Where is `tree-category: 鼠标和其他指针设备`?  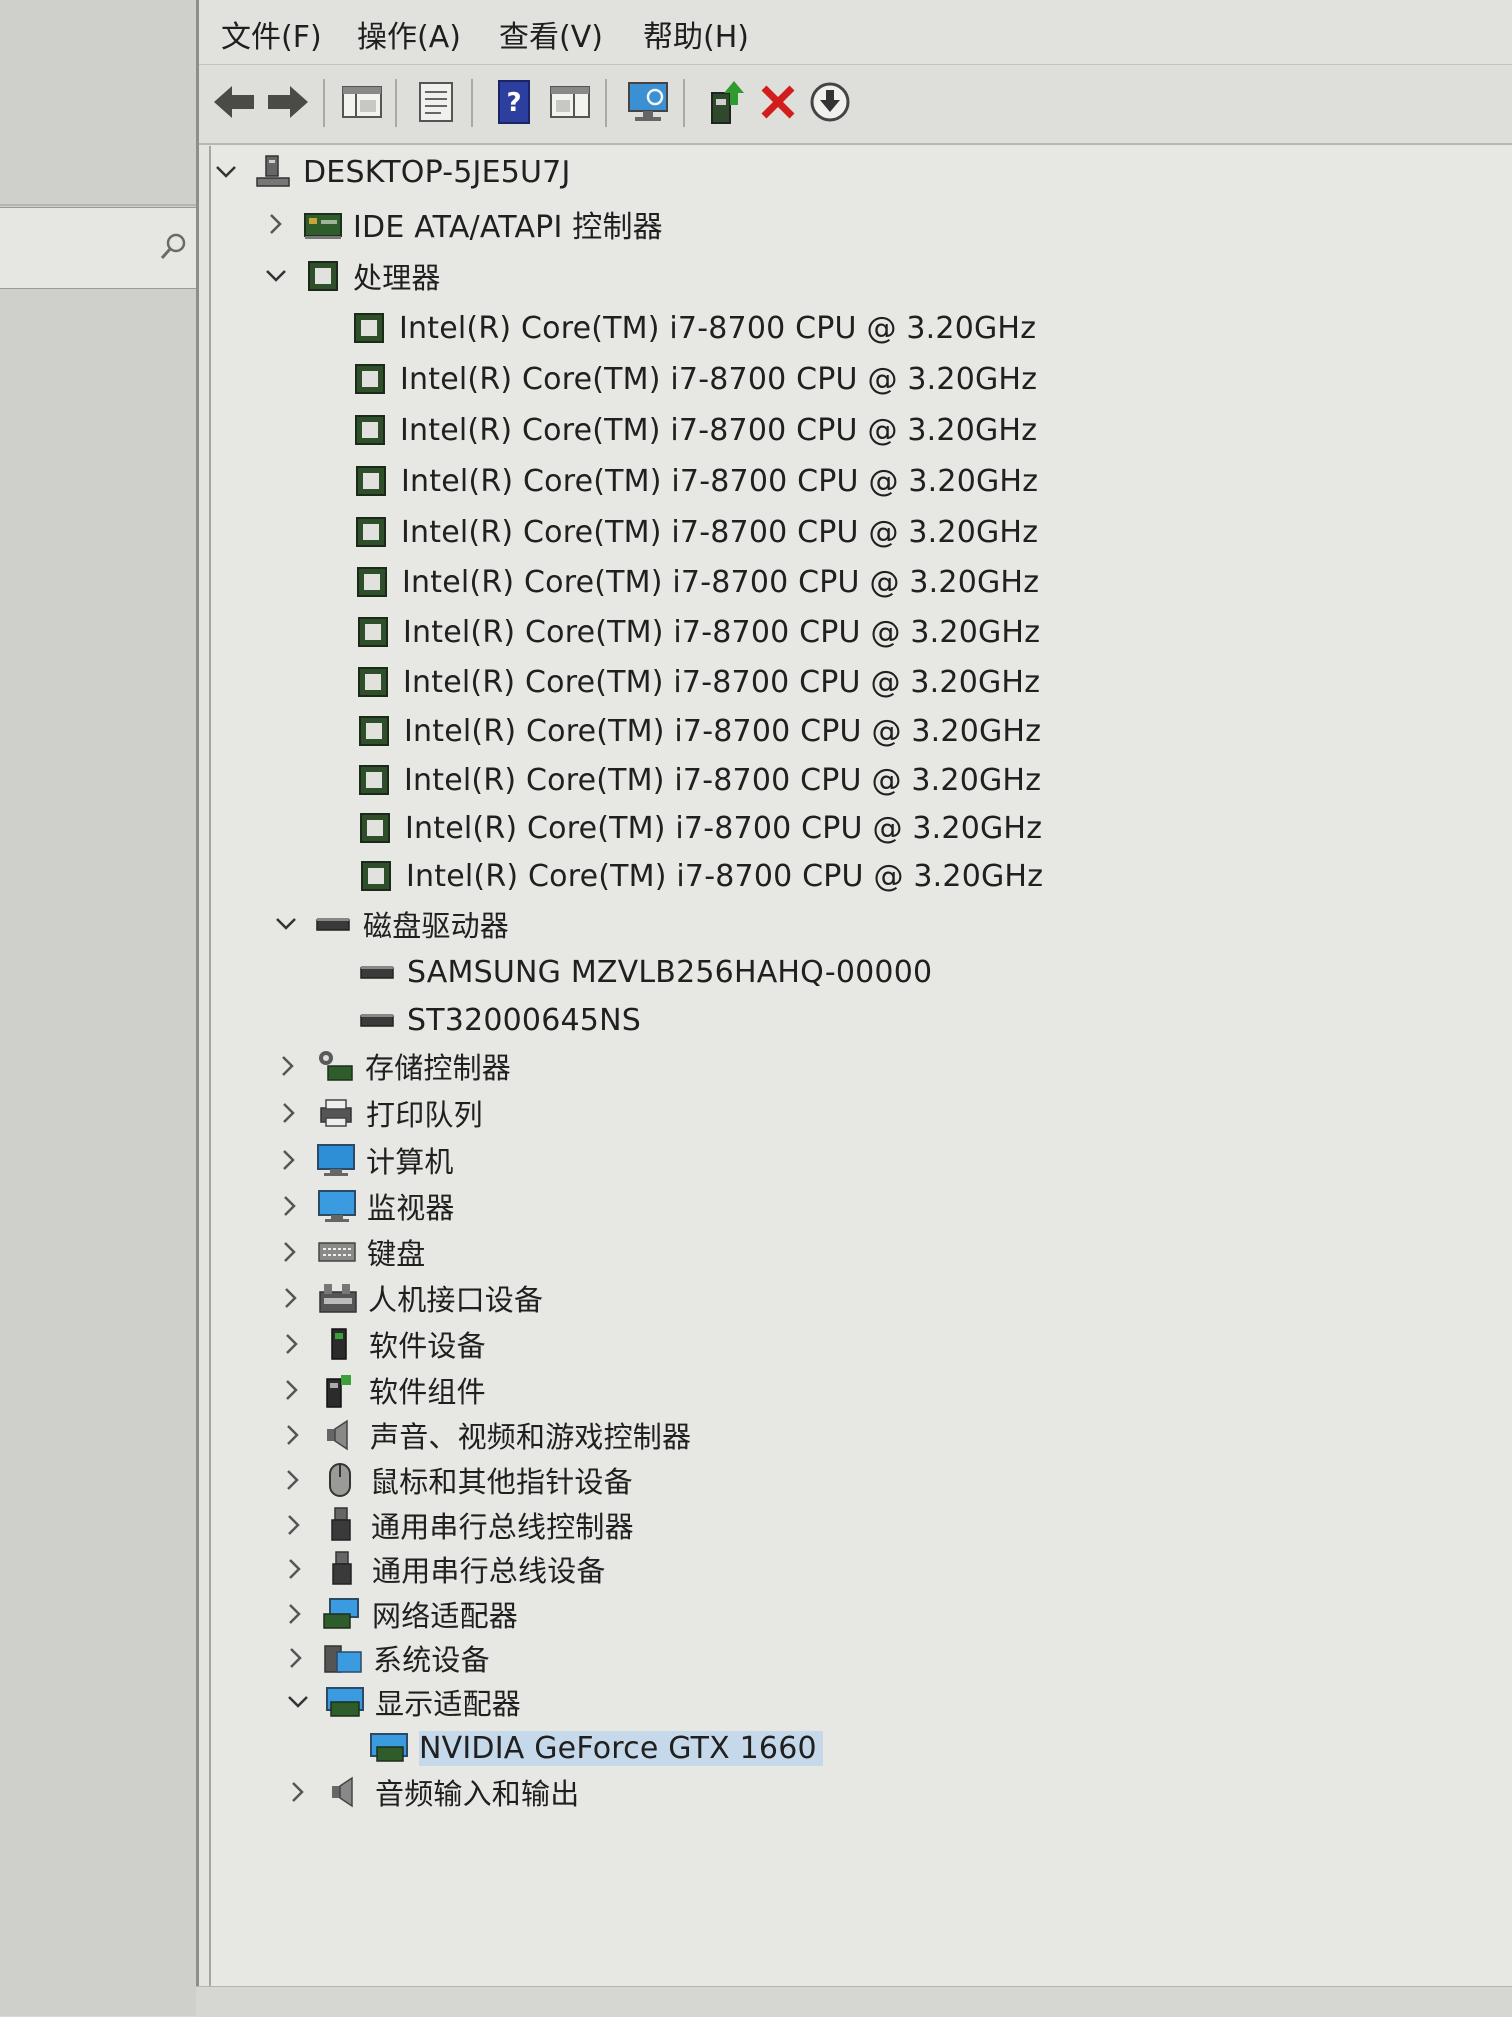 tree-category: 鼠标和其他指针设备 is located at coordinates (455, 1480).